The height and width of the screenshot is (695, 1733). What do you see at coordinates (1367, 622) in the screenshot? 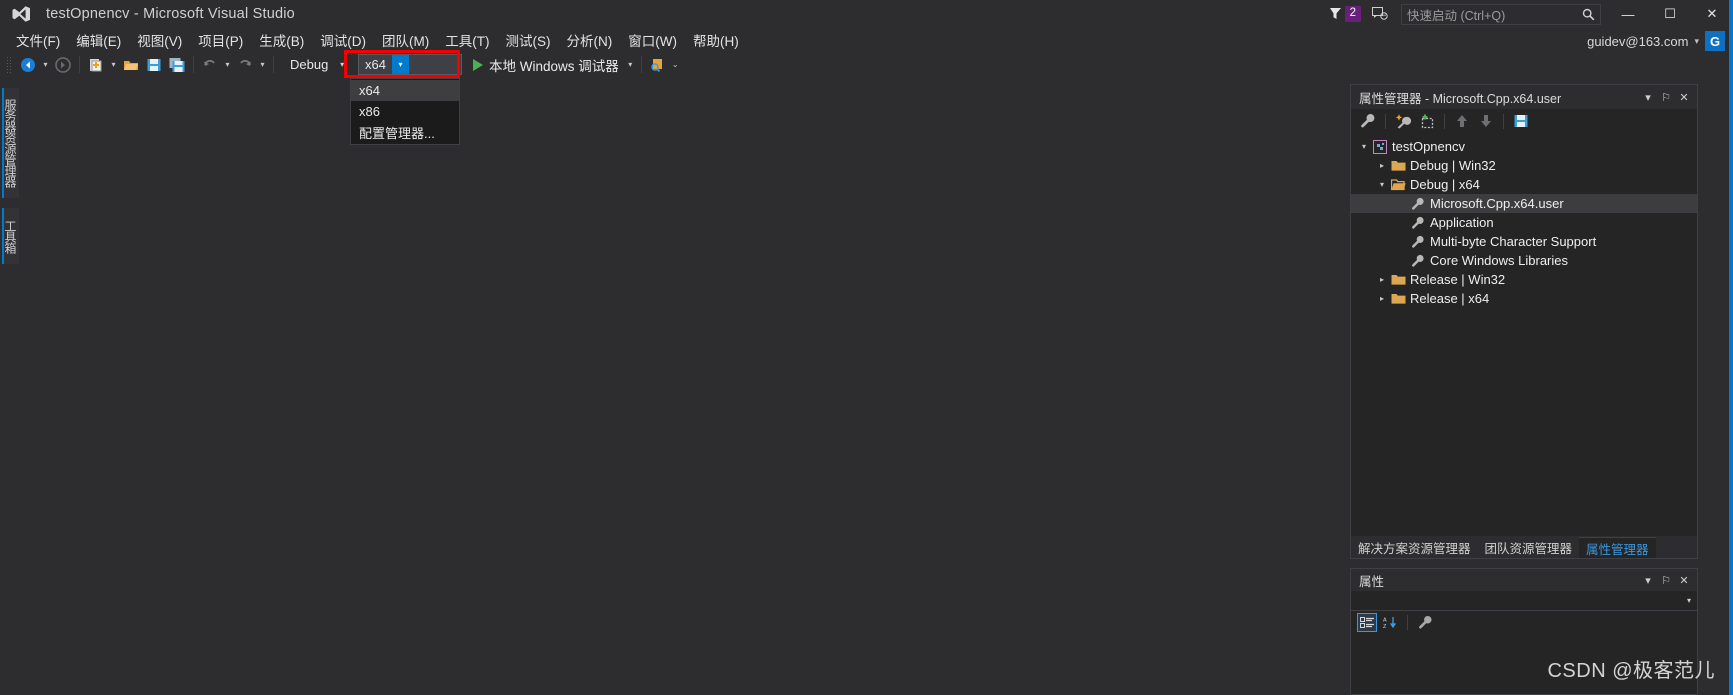
I see `categorized-view-icon` at bounding box center [1367, 622].